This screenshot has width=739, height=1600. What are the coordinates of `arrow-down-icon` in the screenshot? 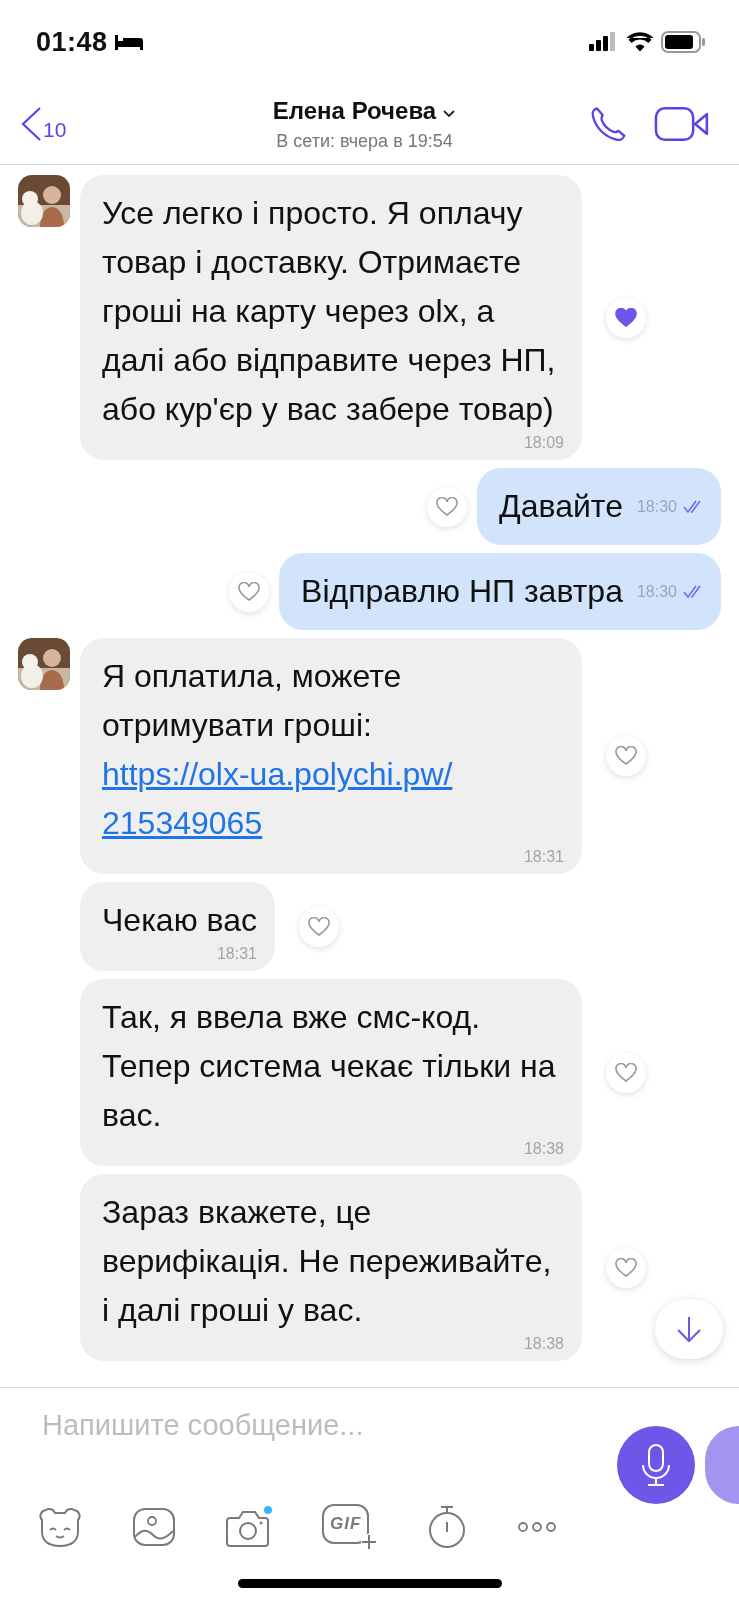 It's located at (689, 1329).